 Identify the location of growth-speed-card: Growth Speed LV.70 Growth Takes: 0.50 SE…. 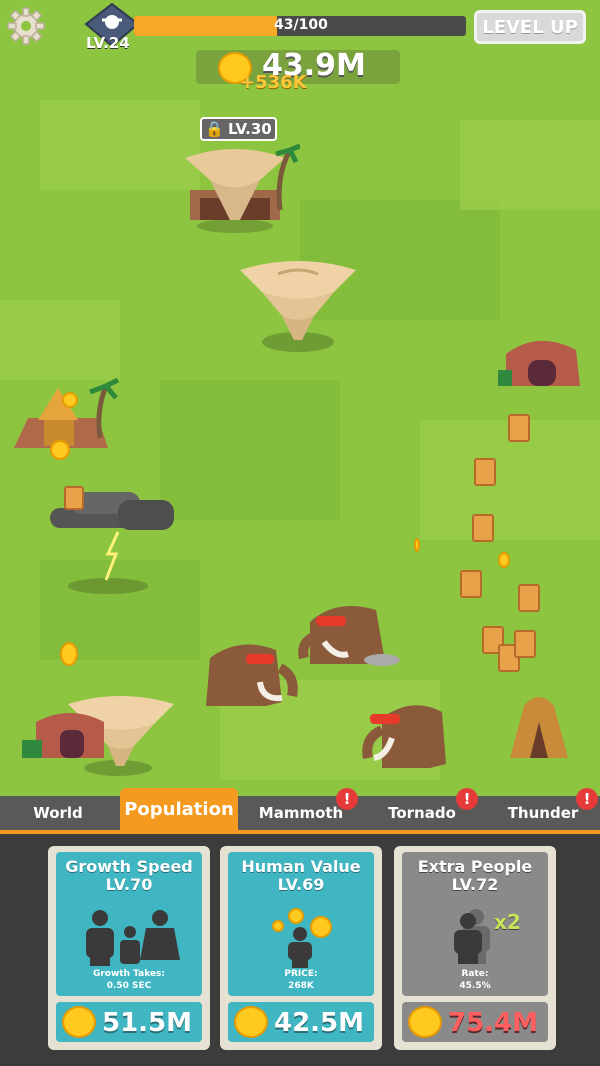
(129, 948).